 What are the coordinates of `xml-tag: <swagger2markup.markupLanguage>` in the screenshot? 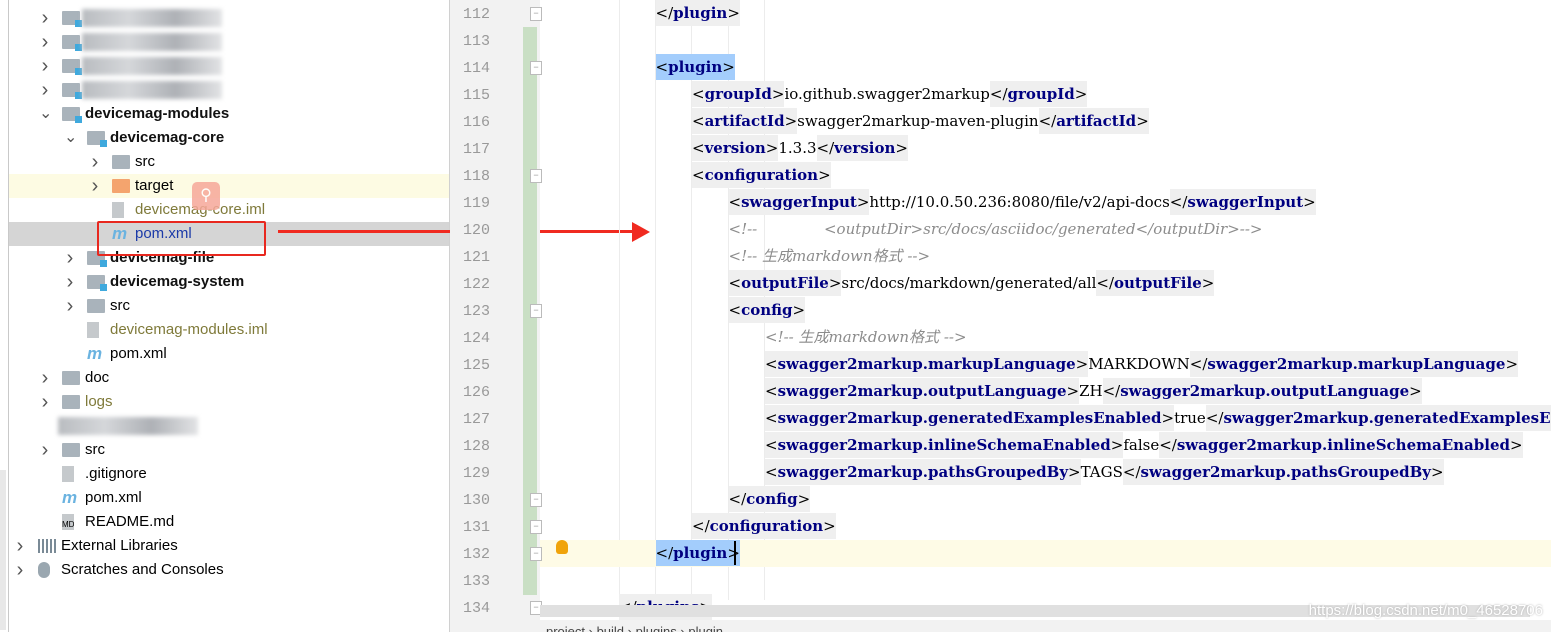 It's located at (927, 364).